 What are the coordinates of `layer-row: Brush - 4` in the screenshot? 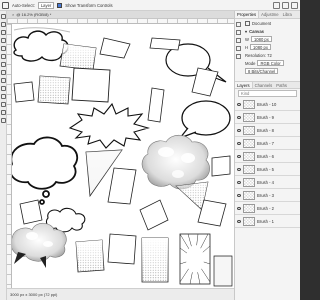 It's located at (267, 182).